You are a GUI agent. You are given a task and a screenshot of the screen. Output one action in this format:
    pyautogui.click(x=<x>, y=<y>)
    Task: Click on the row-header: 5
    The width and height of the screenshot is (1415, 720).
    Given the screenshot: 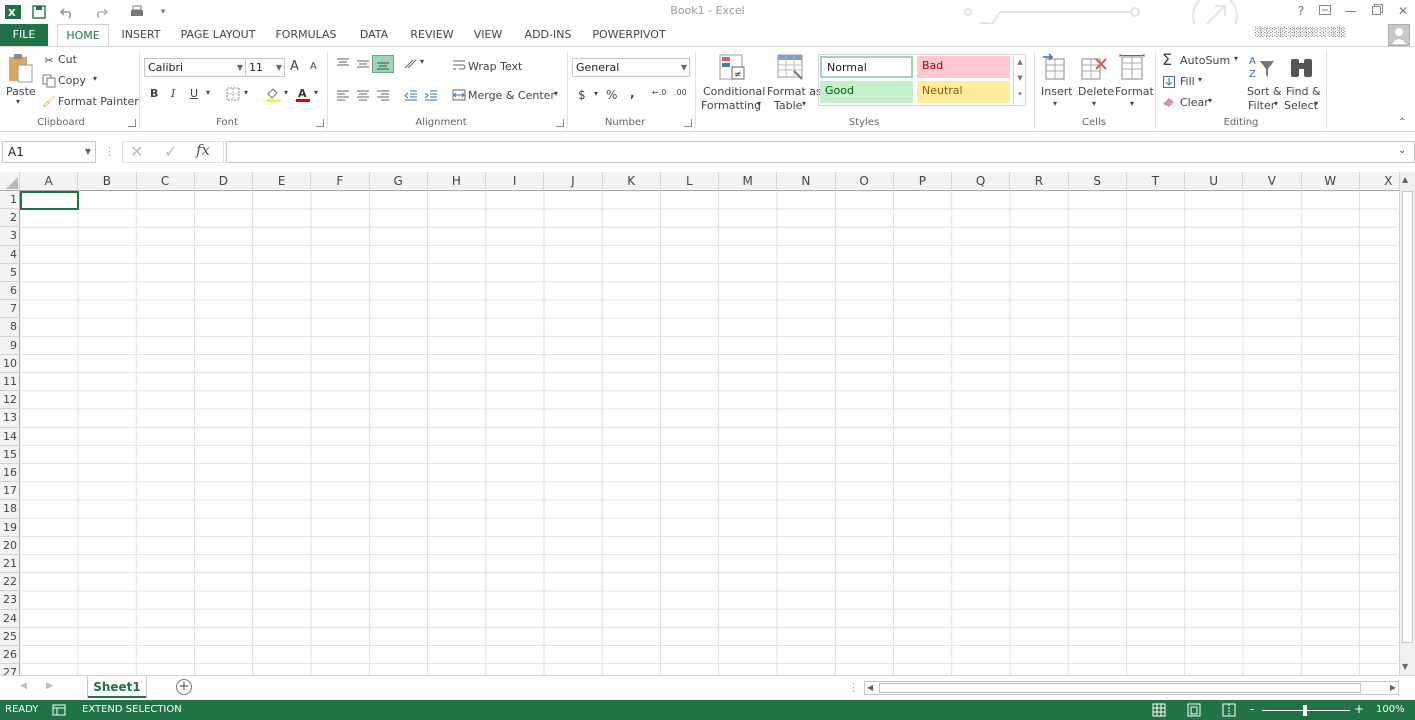 What is the action you would take?
    pyautogui.click(x=10, y=273)
    